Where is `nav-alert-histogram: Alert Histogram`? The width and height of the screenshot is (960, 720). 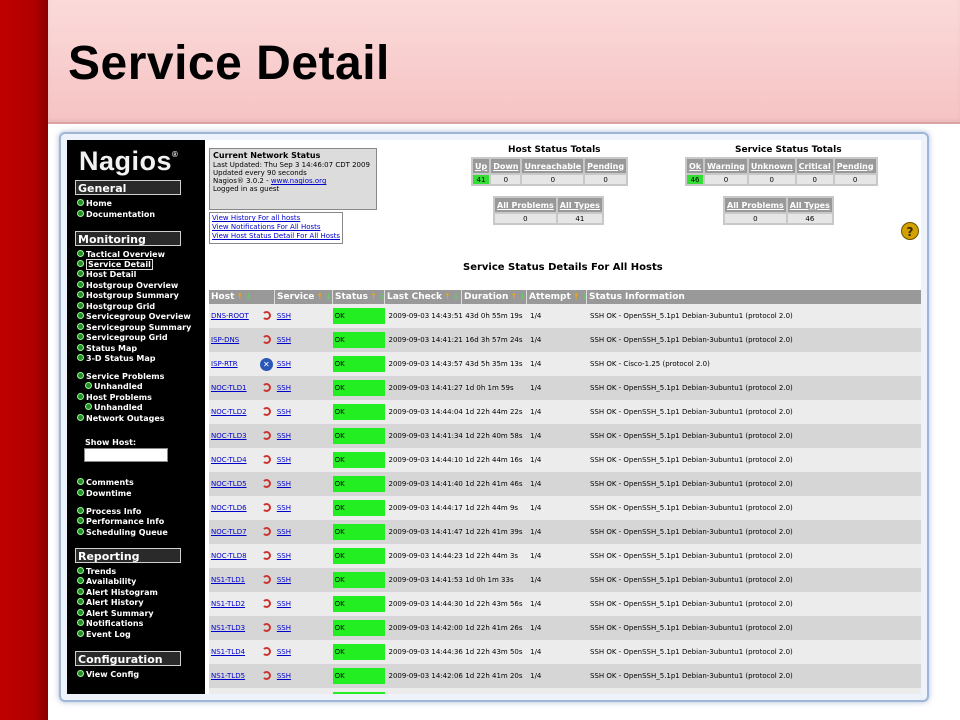 nav-alert-histogram: Alert Histogram is located at coordinates (117, 593).